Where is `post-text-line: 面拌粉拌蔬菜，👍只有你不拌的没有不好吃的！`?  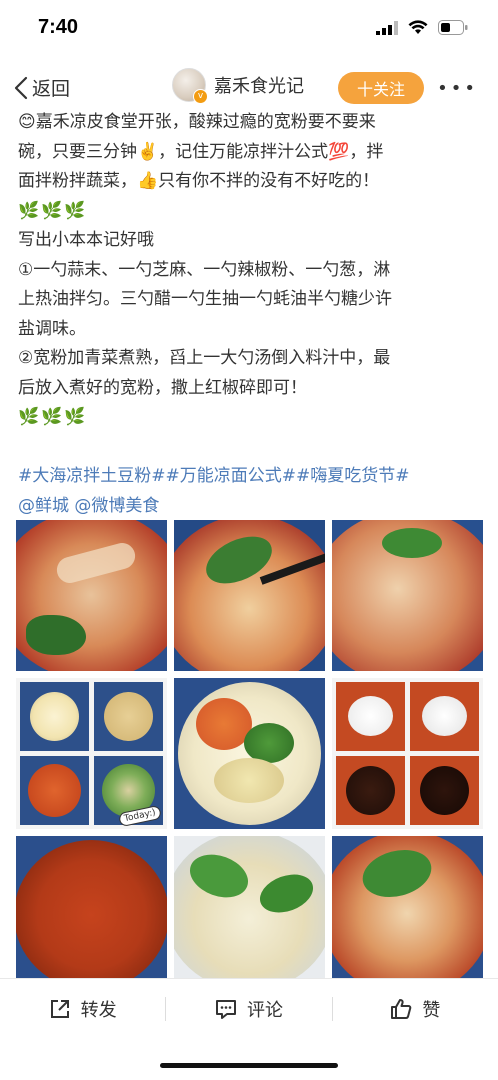
post-text-line: 面拌粉拌蔬菜，👍只有你不拌的没有不好吃的！ is located at coordinates (199, 181).